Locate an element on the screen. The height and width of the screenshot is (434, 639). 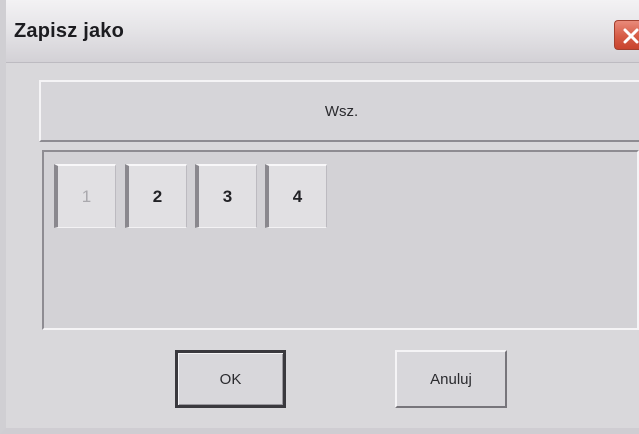
close-icon is located at coordinates (631, 36).